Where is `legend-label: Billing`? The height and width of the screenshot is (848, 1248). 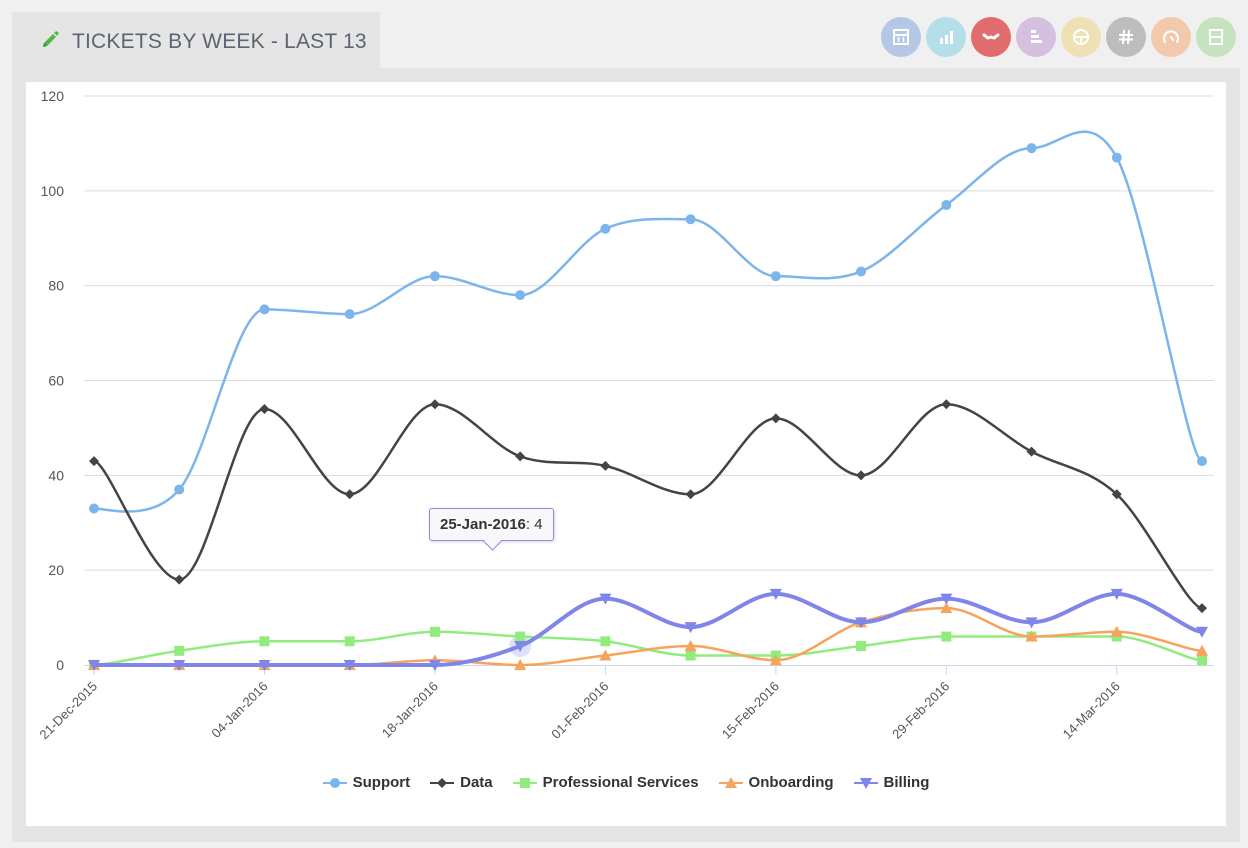
legend-label: Billing is located at coordinates (906, 782).